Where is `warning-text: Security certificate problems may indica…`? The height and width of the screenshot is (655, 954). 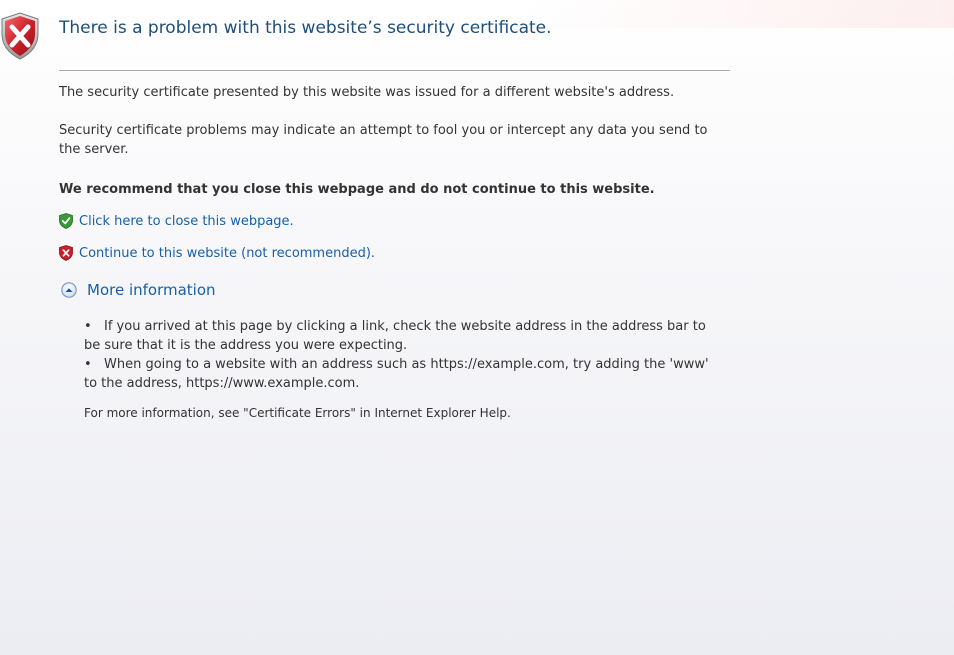 warning-text: Security certificate problems may indica… is located at coordinates (383, 140).